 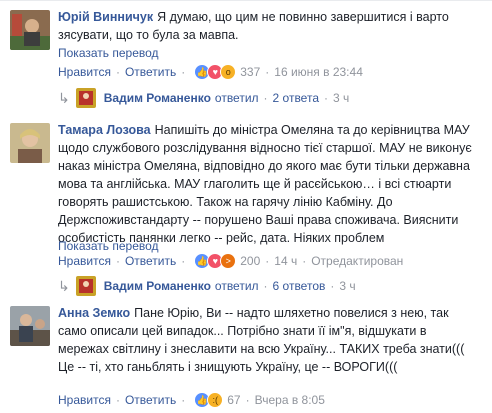 What do you see at coordinates (250, 261) in the screenshot?
I see `reaction-count: 200` at bounding box center [250, 261].